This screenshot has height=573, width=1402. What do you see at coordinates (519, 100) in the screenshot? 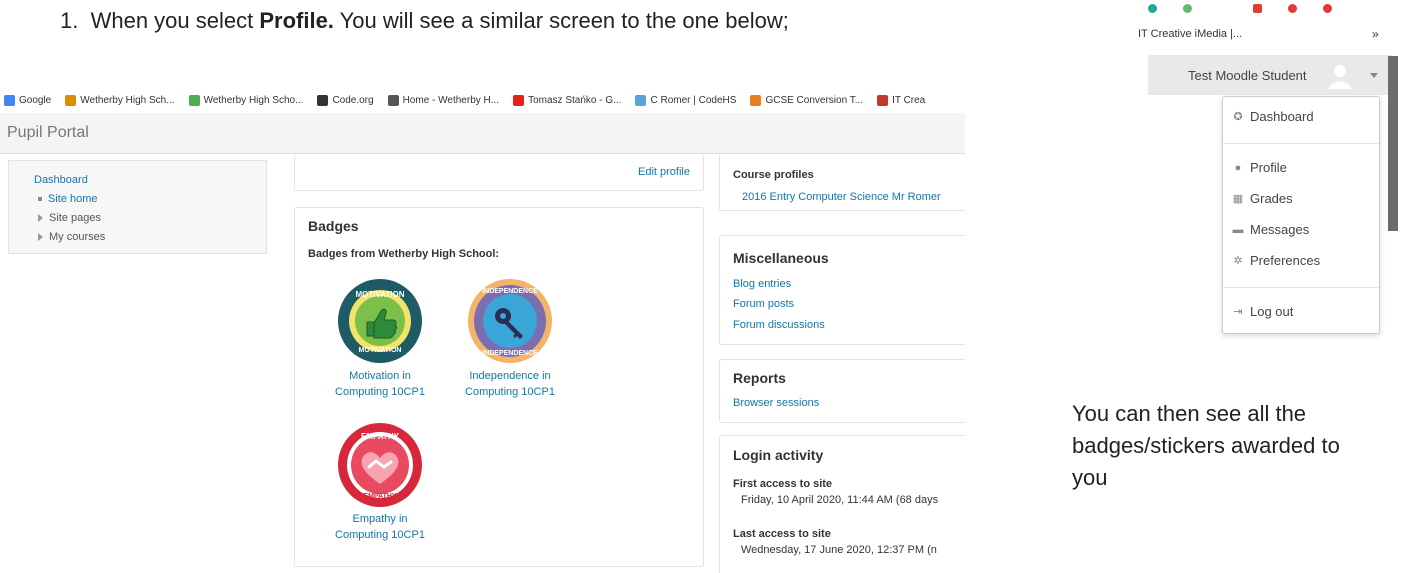
I see `youtube-icon` at bounding box center [519, 100].